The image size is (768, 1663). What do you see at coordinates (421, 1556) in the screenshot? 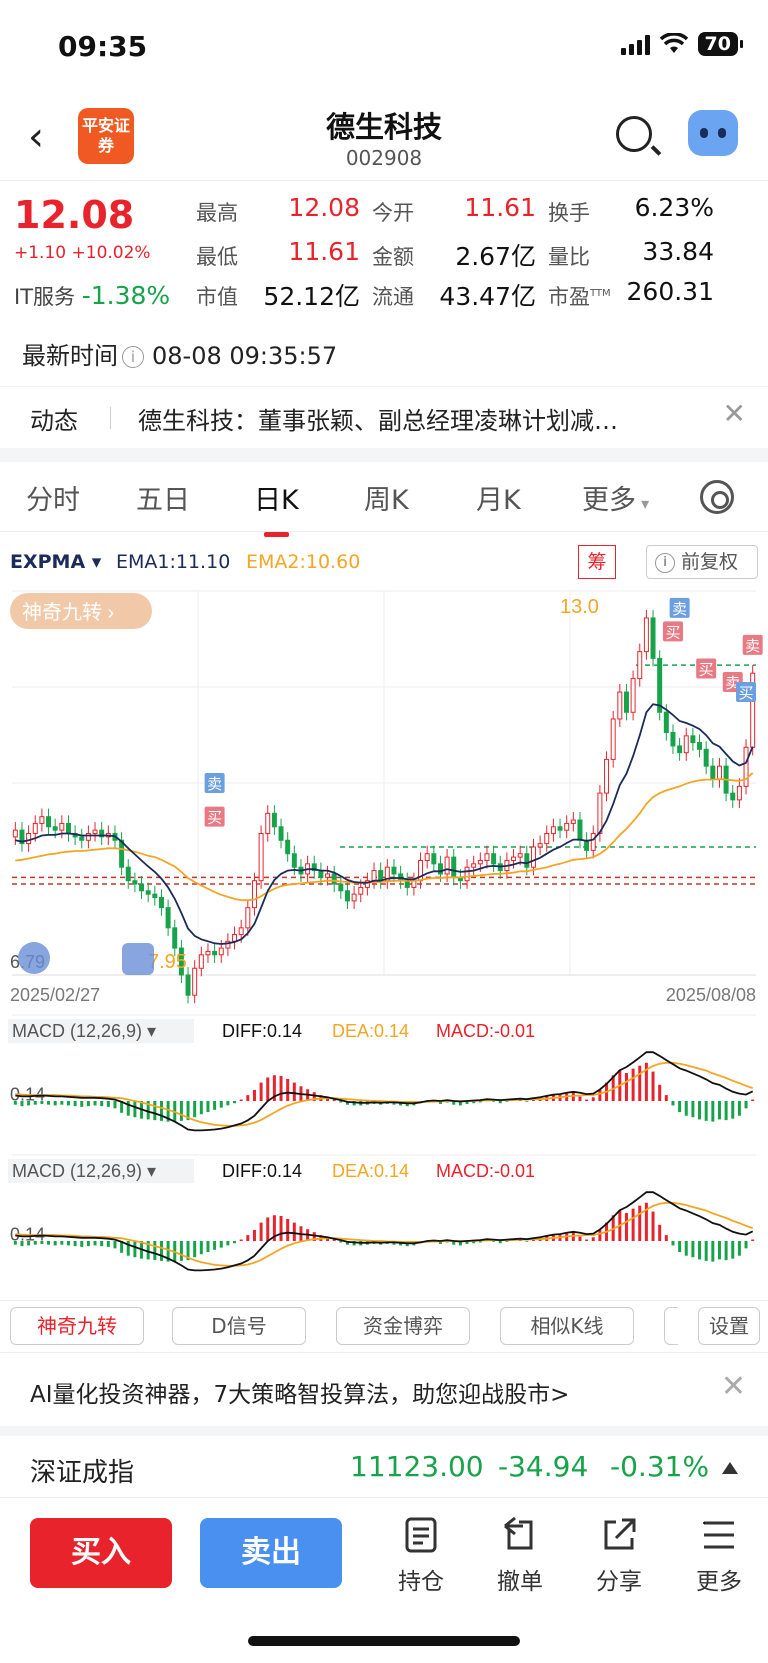
I see `holdings-button: 持仓` at bounding box center [421, 1556].